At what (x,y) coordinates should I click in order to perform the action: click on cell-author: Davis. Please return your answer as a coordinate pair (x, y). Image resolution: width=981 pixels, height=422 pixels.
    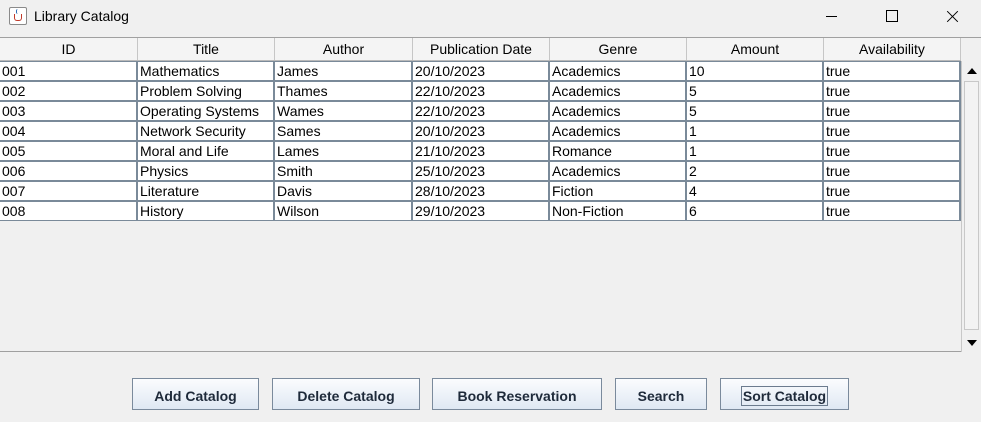
    Looking at the image, I should click on (344, 191).